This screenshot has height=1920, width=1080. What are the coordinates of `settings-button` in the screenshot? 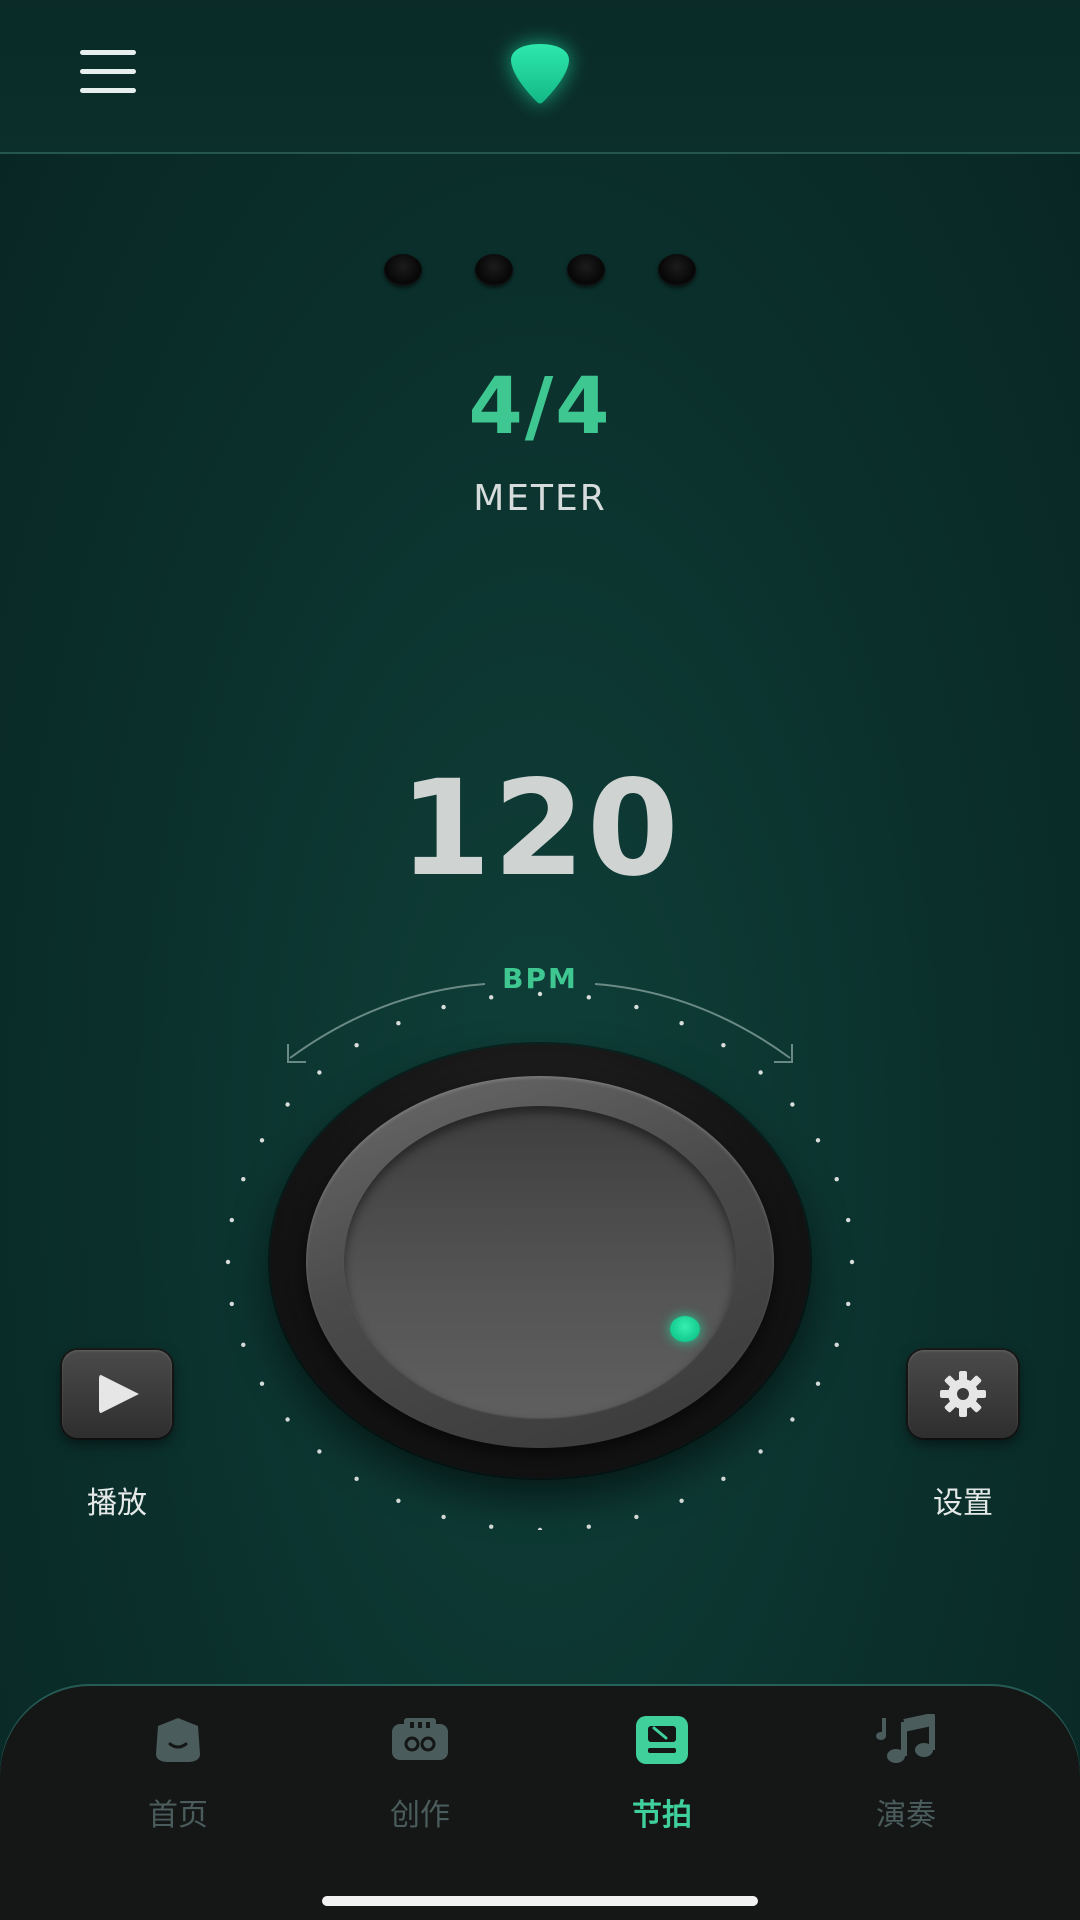 It's located at (963, 1394).